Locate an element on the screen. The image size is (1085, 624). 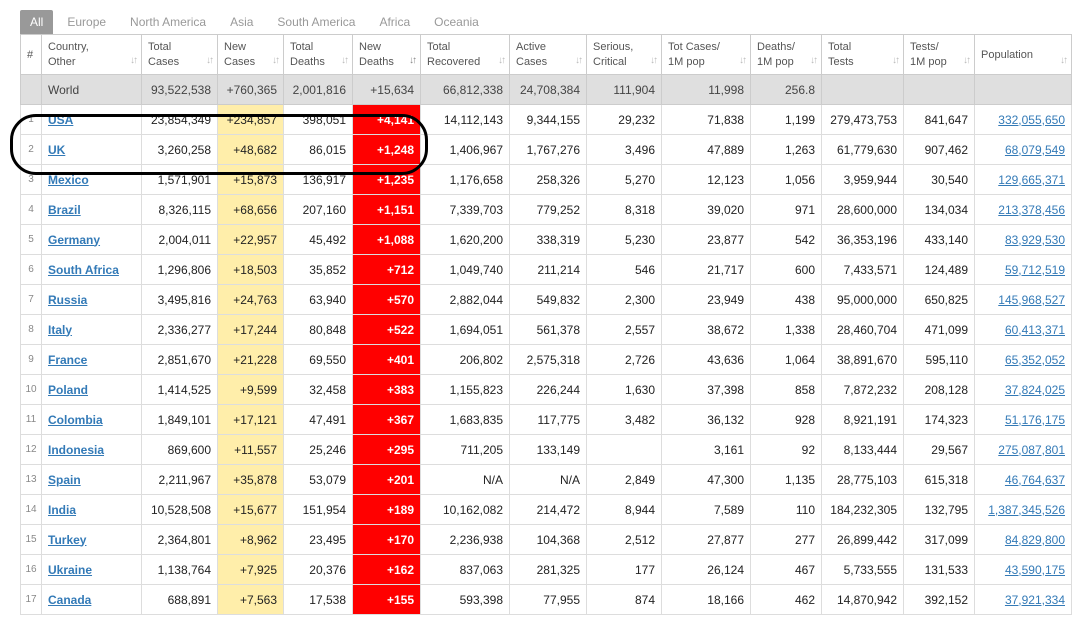
population-link: 59,712,519 is located at coordinates (1035, 270).